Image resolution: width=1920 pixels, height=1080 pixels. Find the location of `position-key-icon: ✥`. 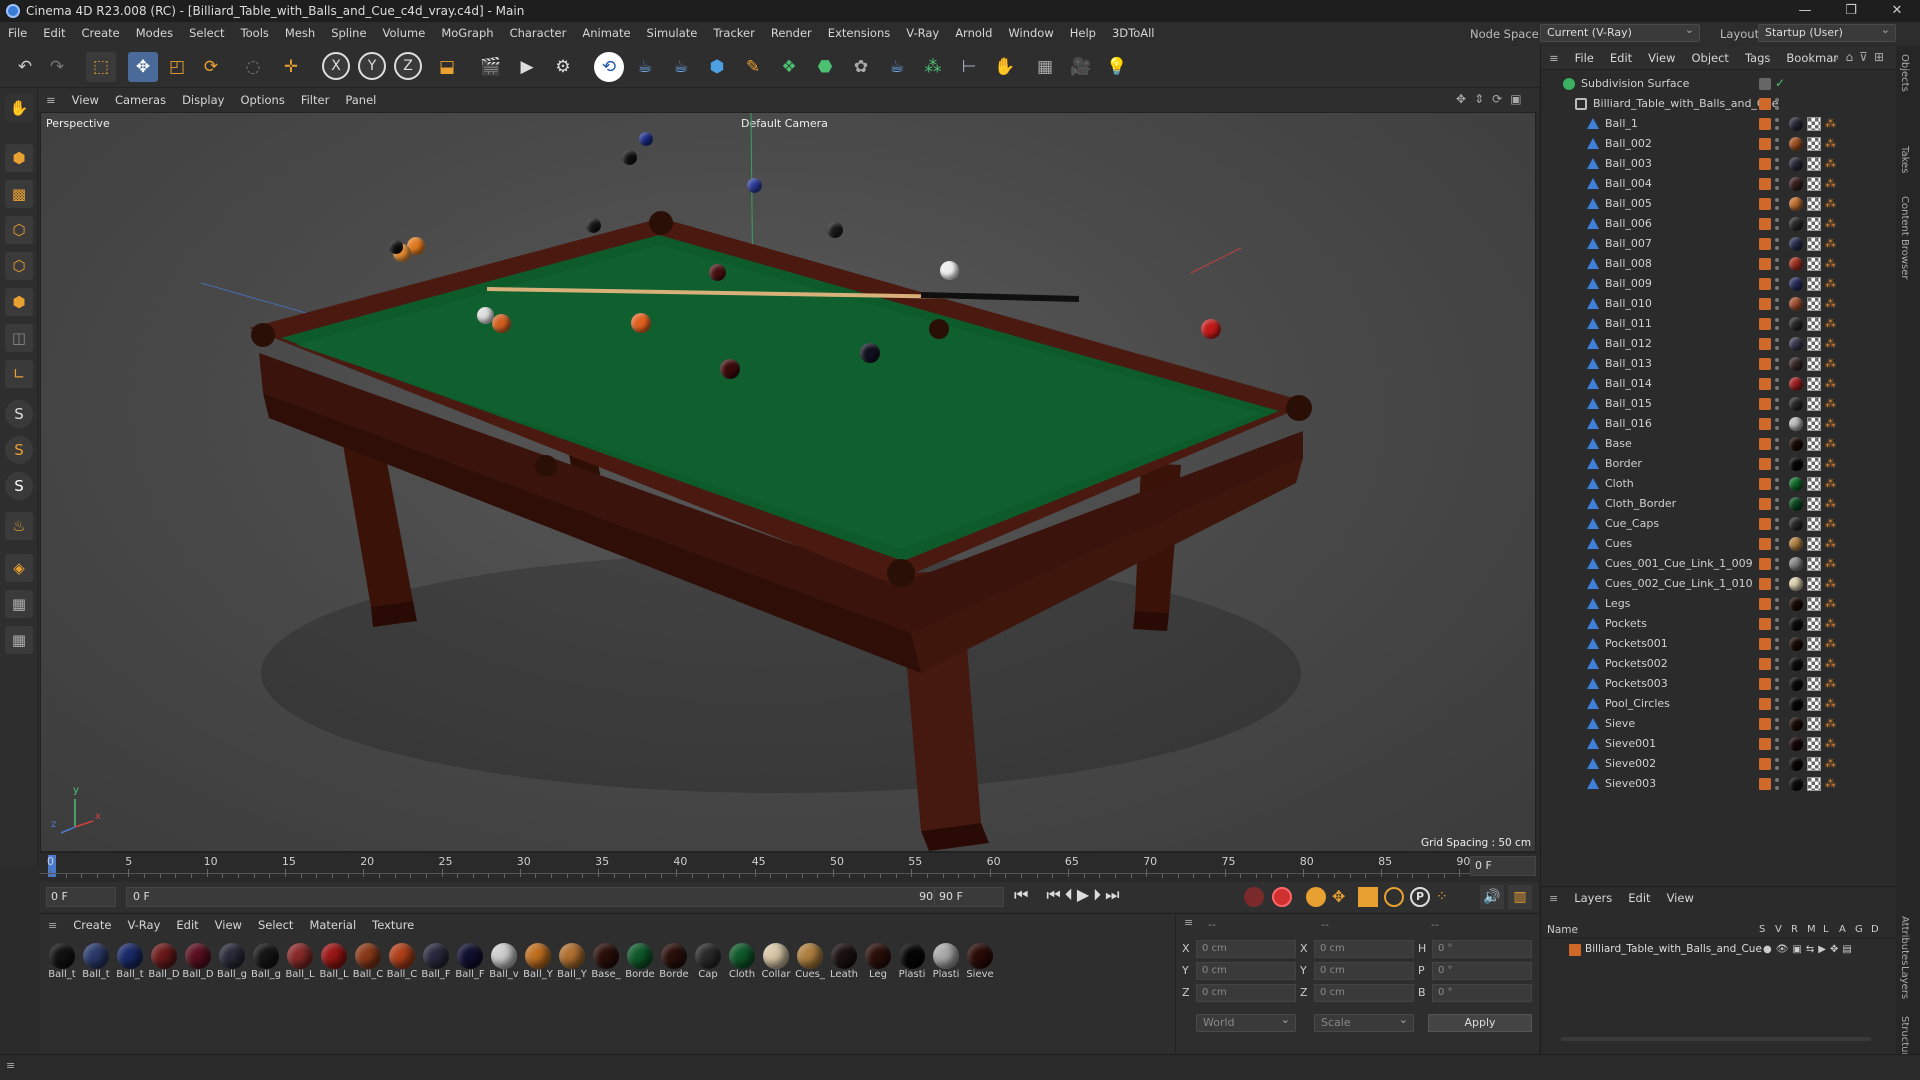

position-key-icon: ✥ is located at coordinates (1342, 897).